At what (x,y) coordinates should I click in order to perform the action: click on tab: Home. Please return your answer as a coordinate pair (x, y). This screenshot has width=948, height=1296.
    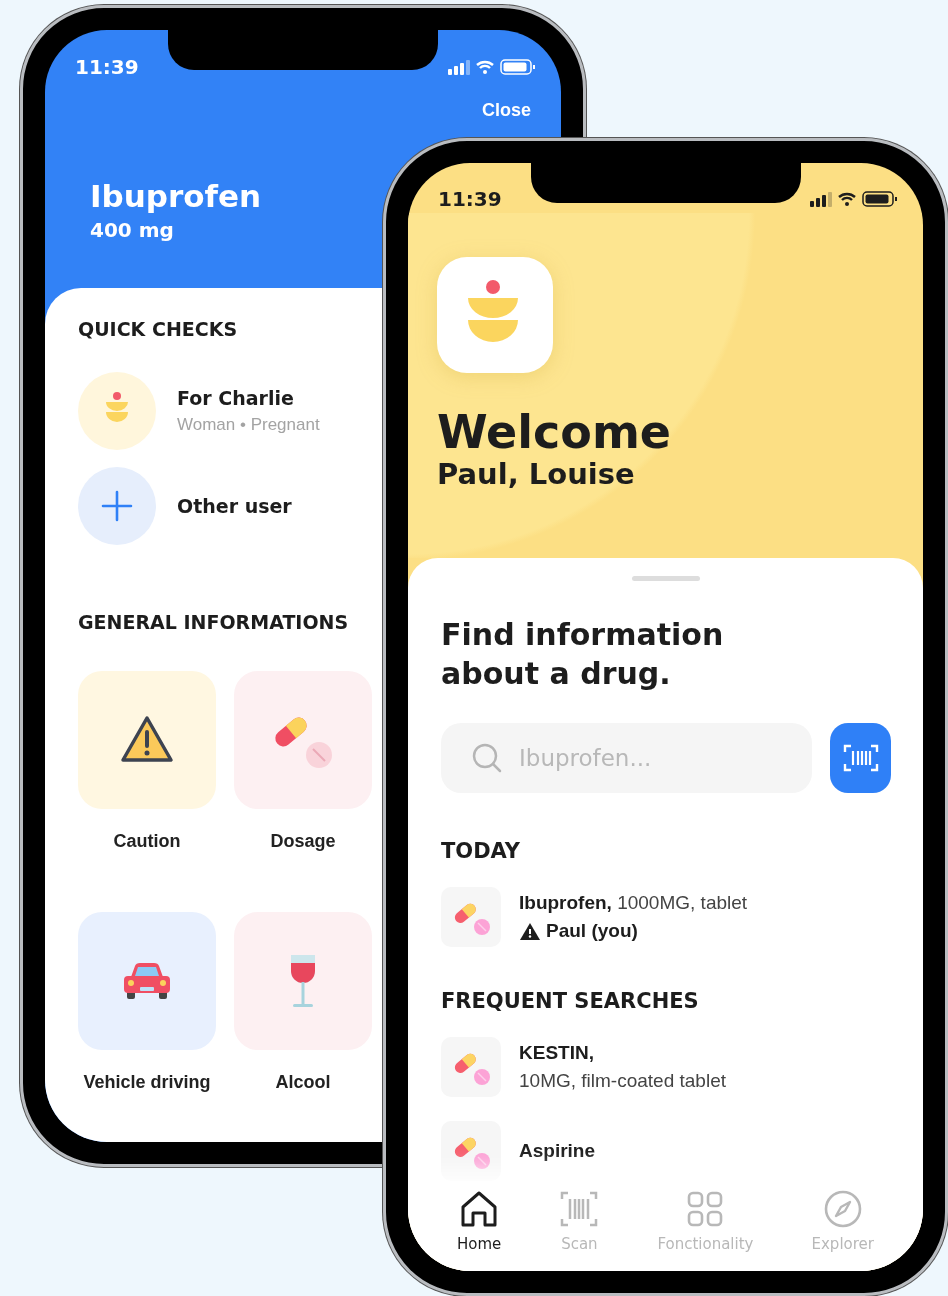
    Looking at the image, I should click on (479, 1221).